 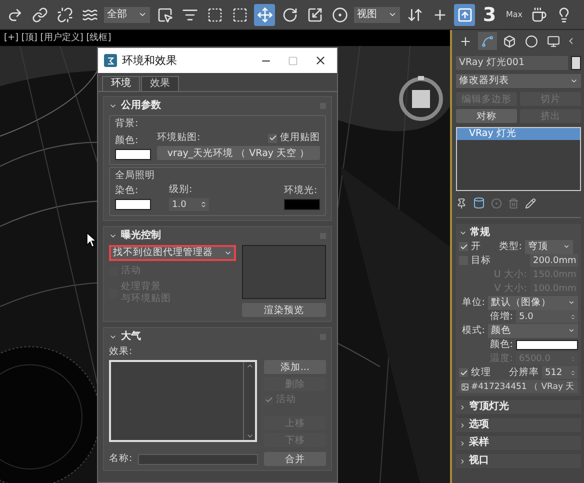 I want to click on field-label: 类型:, so click(x=510, y=246).